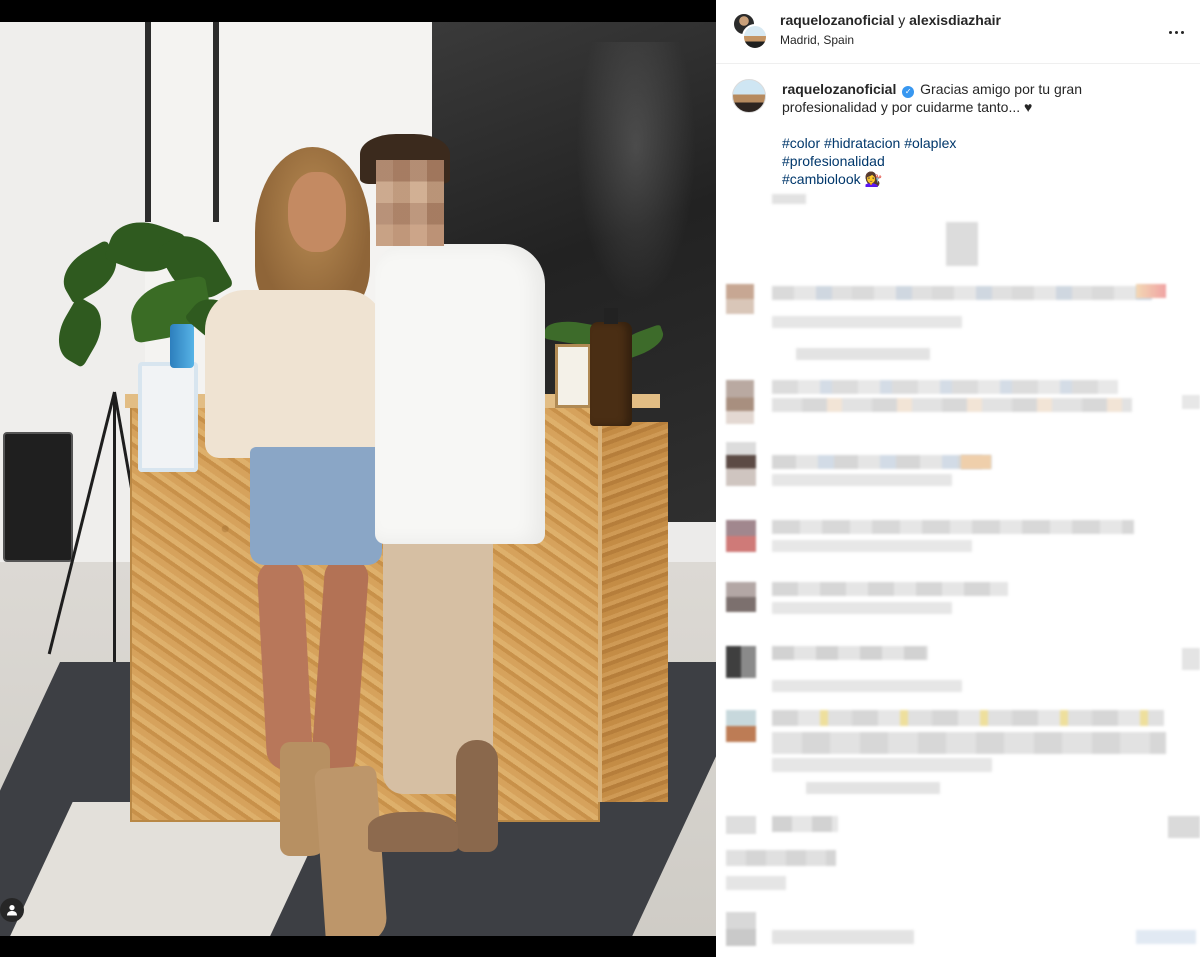 This screenshot has height=957, width=1200. What do you see at coordinates (839, 89) in the screenshot?
I see `caption-username: raquelozanoficial` at bounding box center [839, 89].